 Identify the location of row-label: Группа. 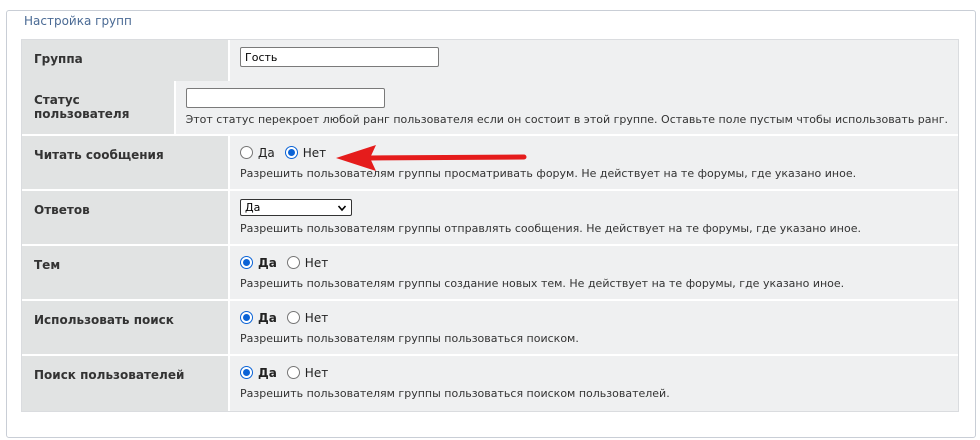
(126, 60).